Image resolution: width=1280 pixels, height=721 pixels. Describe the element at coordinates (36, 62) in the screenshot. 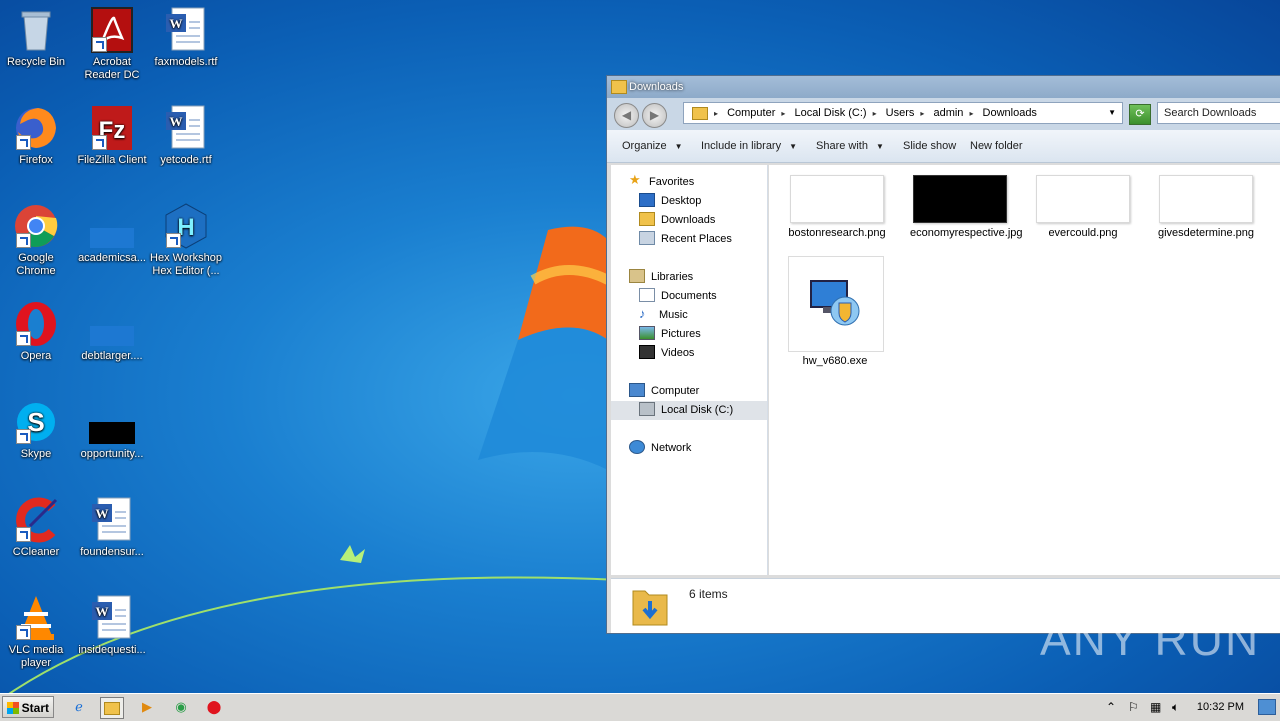

I see `desktop-icon-label: Recycle Bin` at that location.